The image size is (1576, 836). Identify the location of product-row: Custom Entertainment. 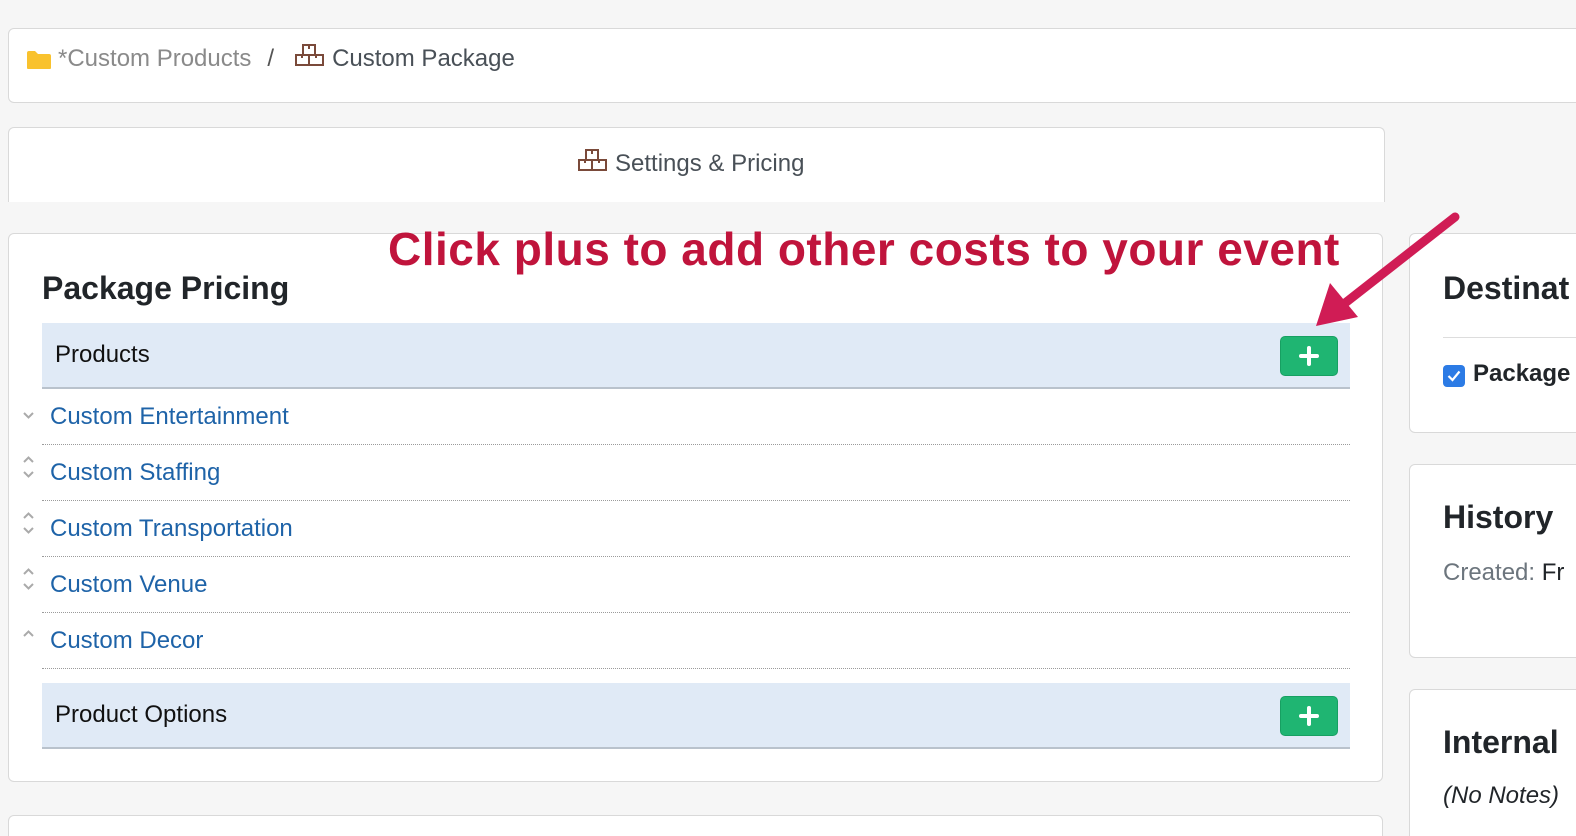
(696, 417).